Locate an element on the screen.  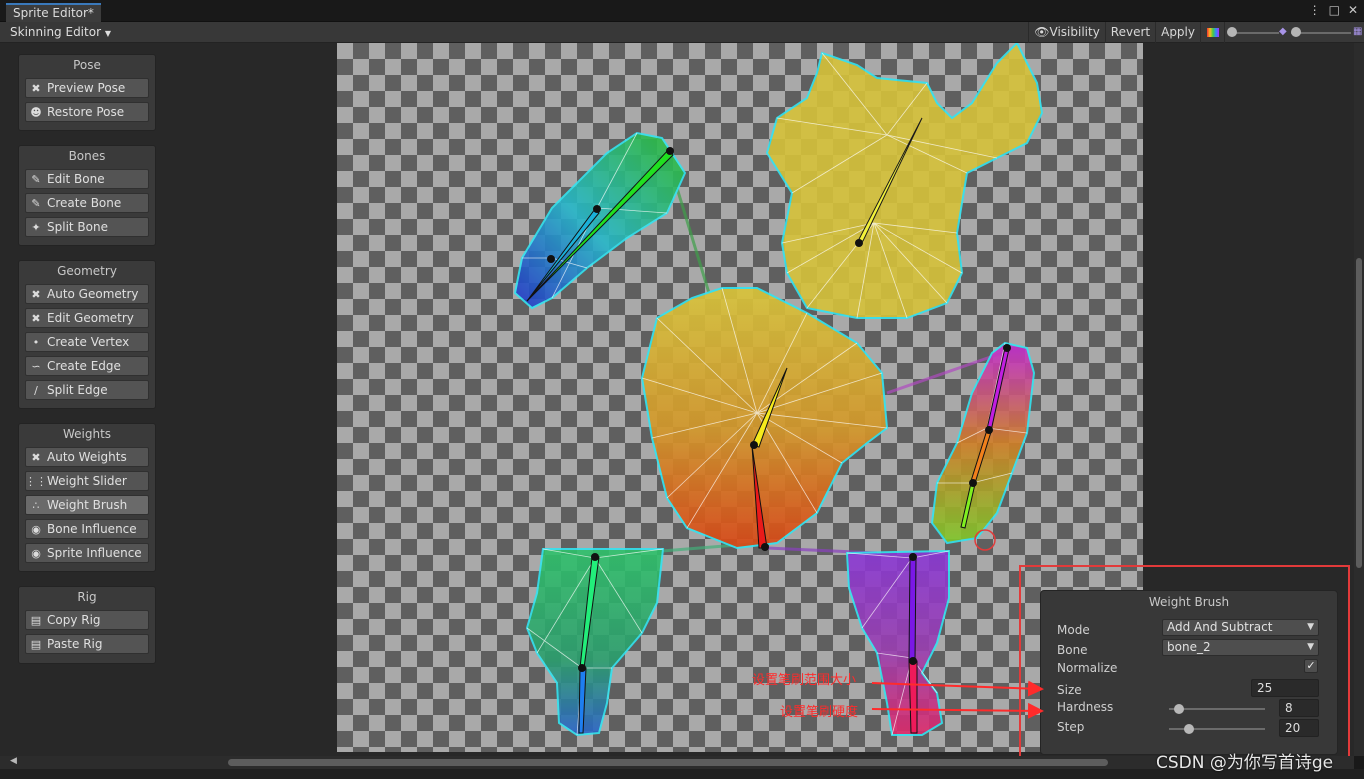
split-edge-button: ∕ Split Edge is located at coordinates (87, 390).